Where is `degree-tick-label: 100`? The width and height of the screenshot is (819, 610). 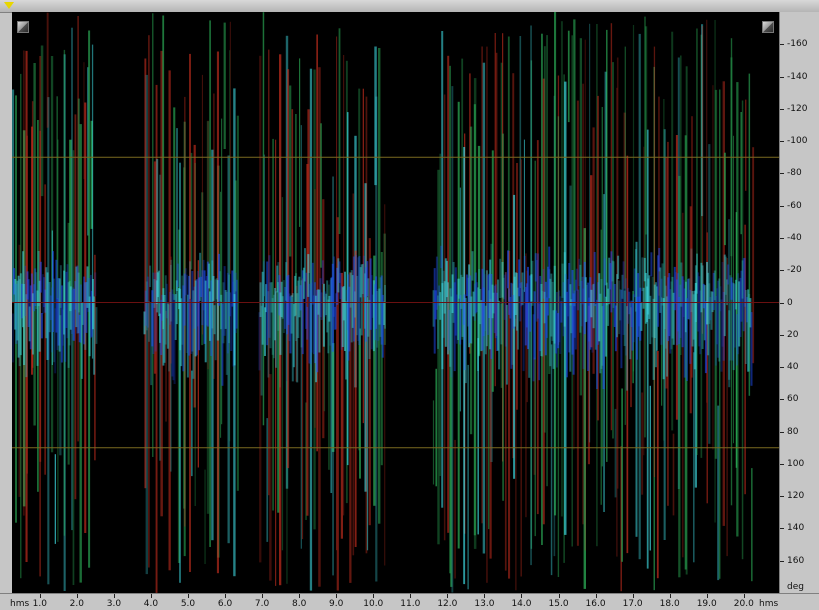
degree-tick-label: 100 is located at coordinates (796, 463).